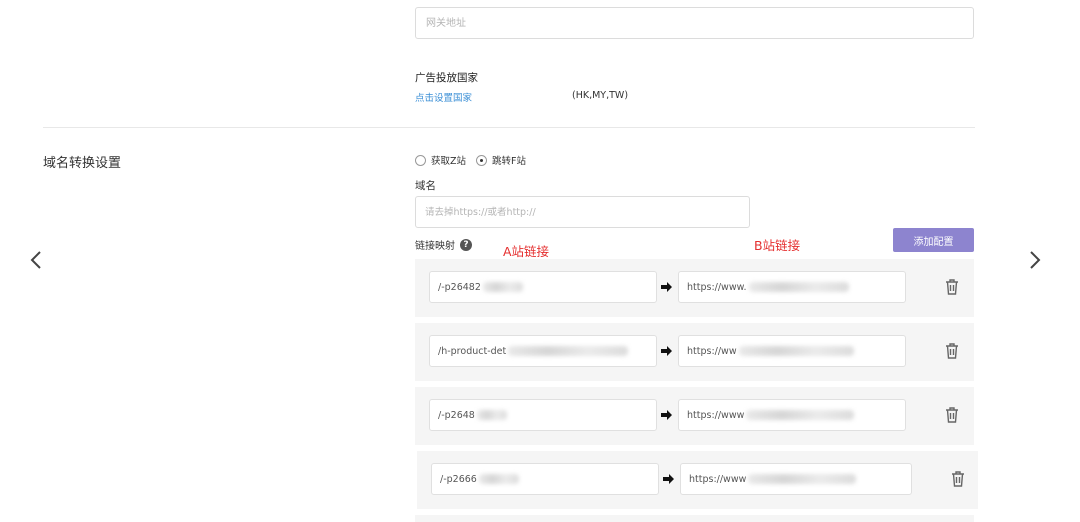  I want to click on radio-label: 跳转F站, so click(509, 161).